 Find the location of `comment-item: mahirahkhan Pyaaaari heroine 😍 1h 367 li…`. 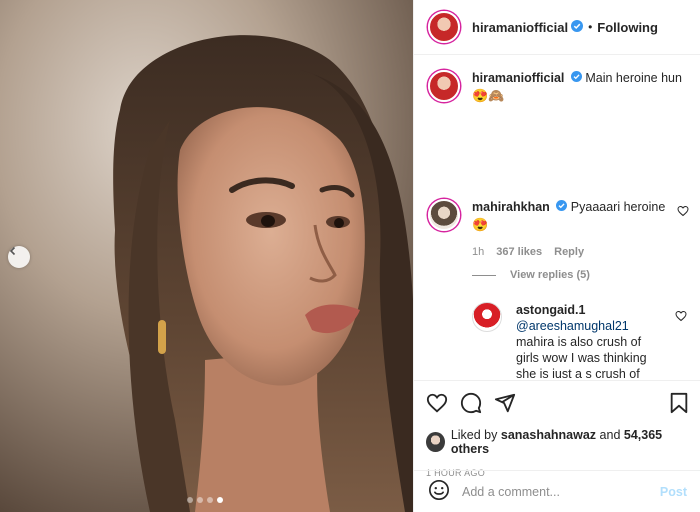

comment-item: mahirahkhan Pyaaaari heroine 😍 1h 367 li… is located at coordinates (557, 230).